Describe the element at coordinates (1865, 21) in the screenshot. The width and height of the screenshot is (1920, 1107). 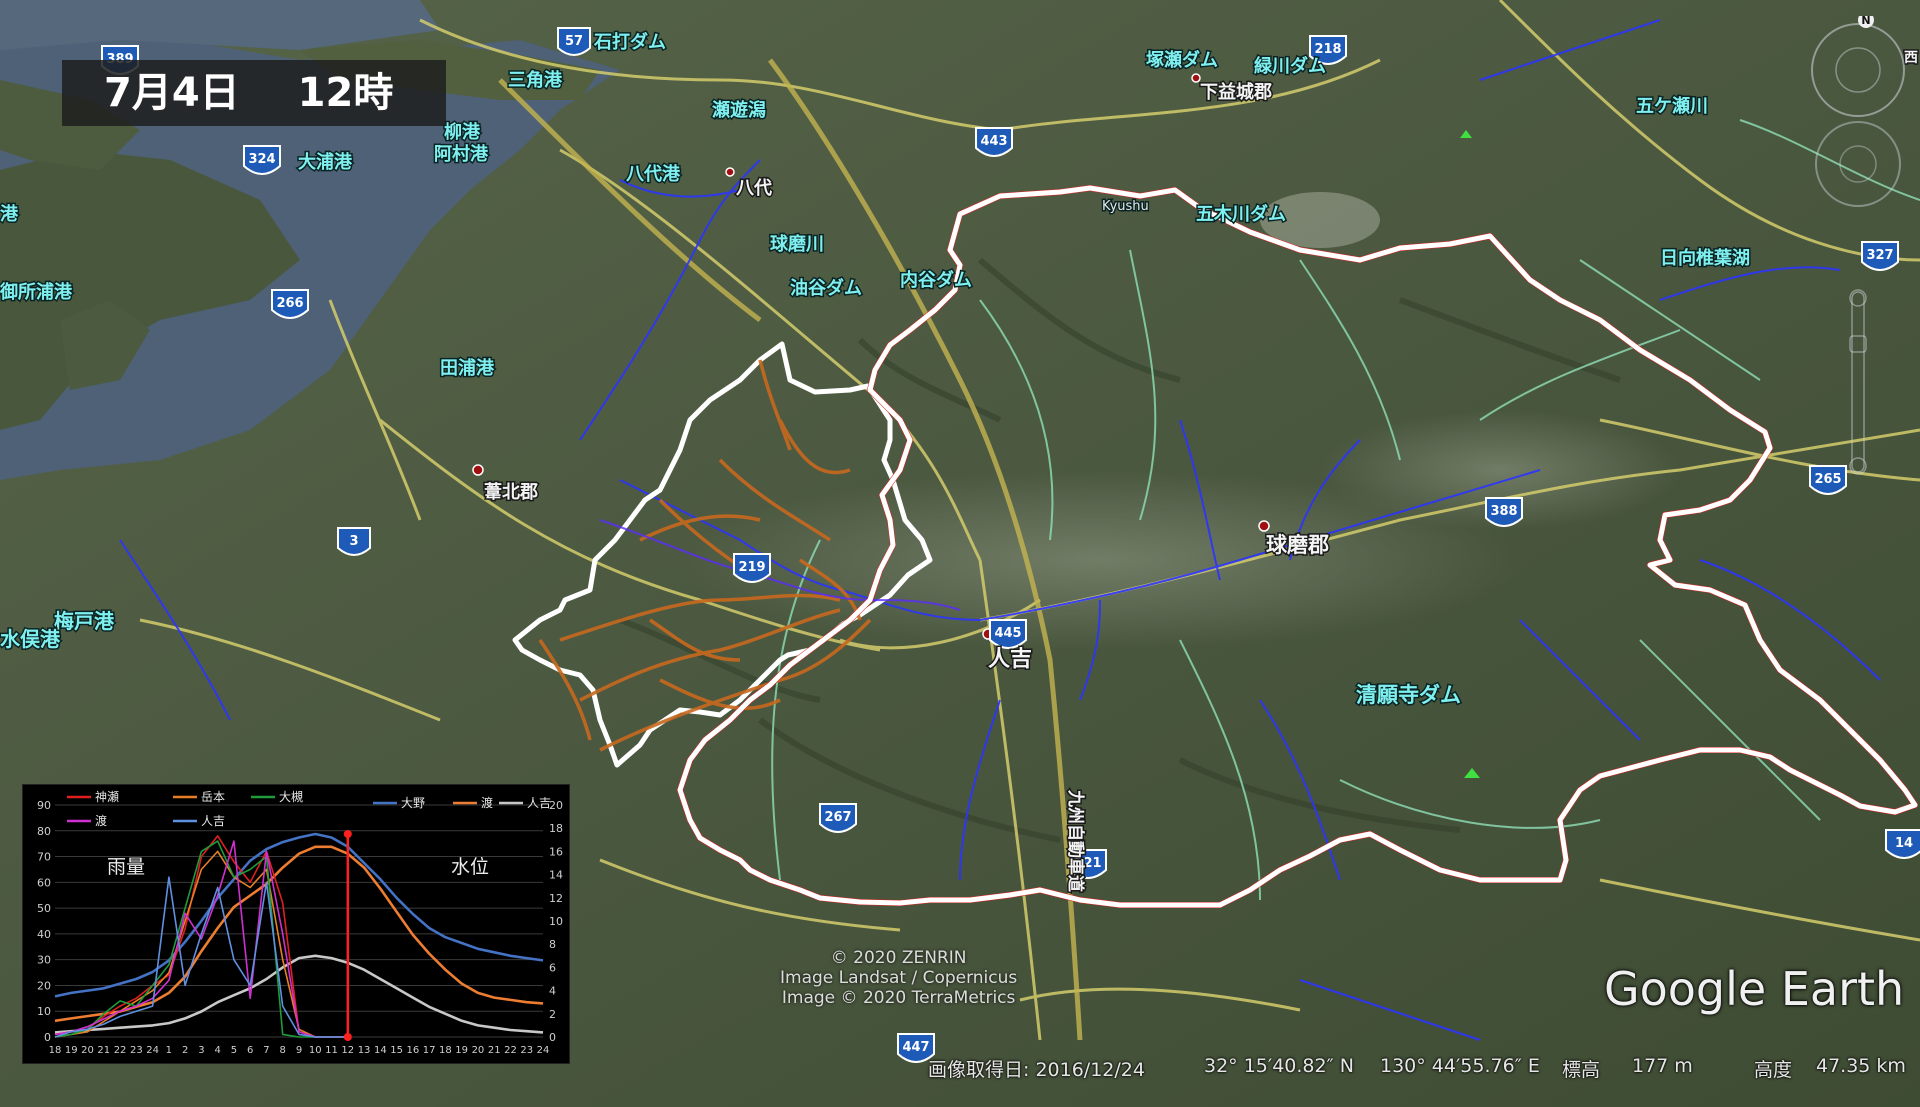
I see `svg-text: N` at that location.